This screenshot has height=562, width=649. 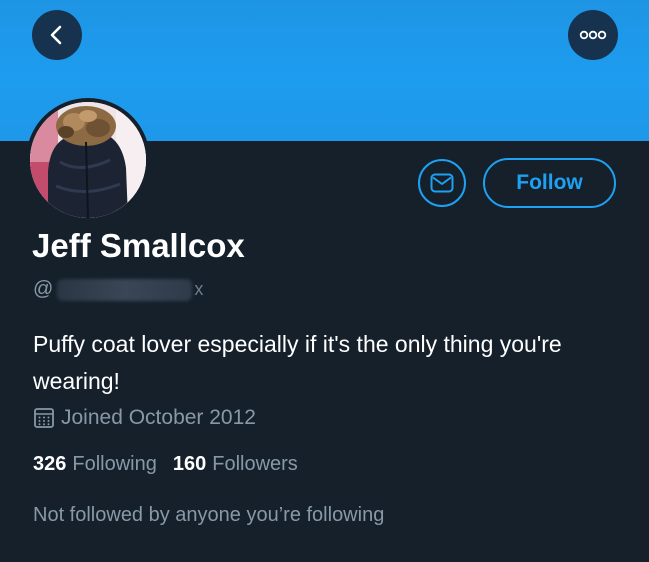 I want to click on handle-tail: x, so click(x=199, y=289).